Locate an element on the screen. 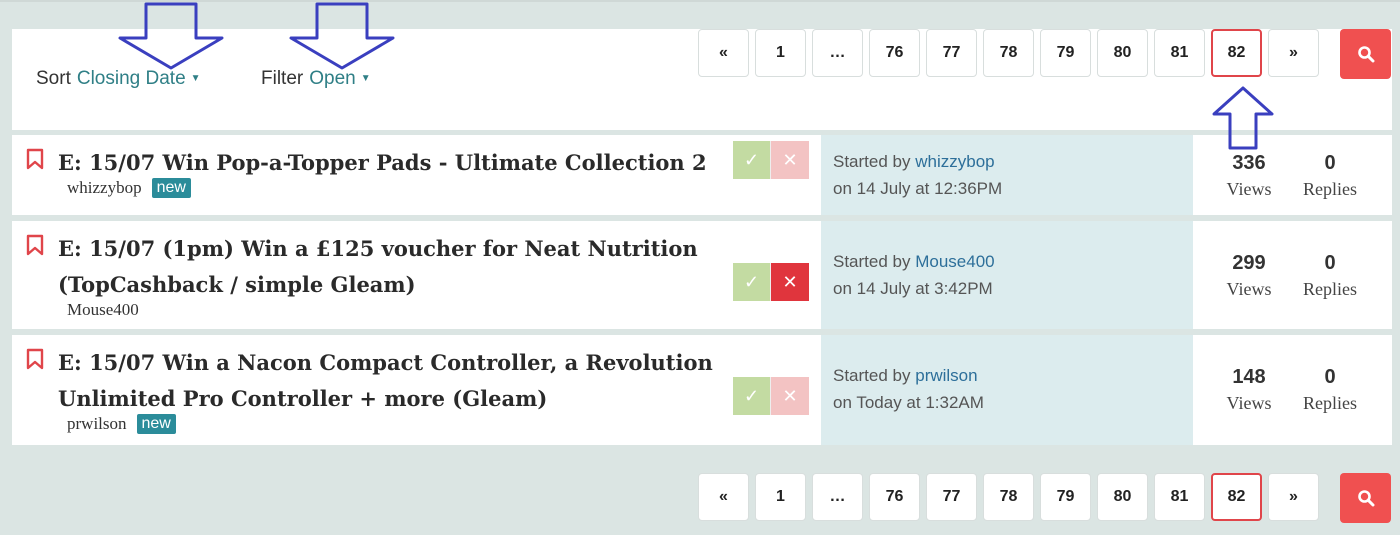  filter-dropdown: Filter Open ▼ is located at coordinates (316, 79).